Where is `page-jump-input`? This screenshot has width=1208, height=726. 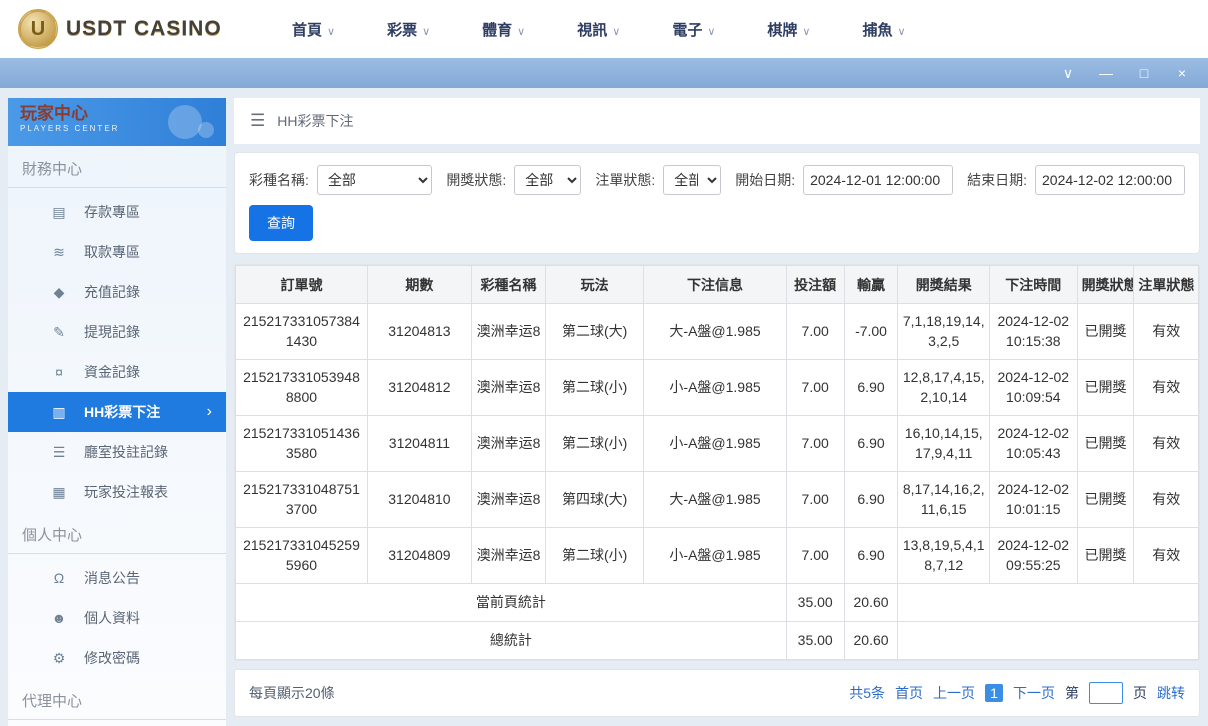 page-jump-input is located at coordinates (1106, 693).